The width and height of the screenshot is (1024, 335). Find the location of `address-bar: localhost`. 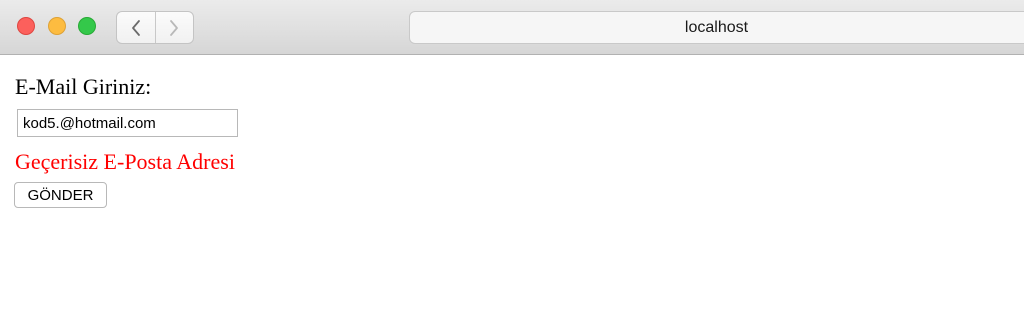

address-bar: localhost is located at coordinates (716, 27).